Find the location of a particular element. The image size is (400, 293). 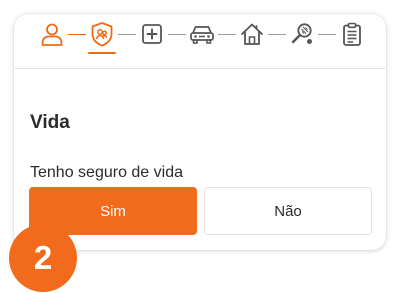

step-sports is located at coordinates (302, 34).